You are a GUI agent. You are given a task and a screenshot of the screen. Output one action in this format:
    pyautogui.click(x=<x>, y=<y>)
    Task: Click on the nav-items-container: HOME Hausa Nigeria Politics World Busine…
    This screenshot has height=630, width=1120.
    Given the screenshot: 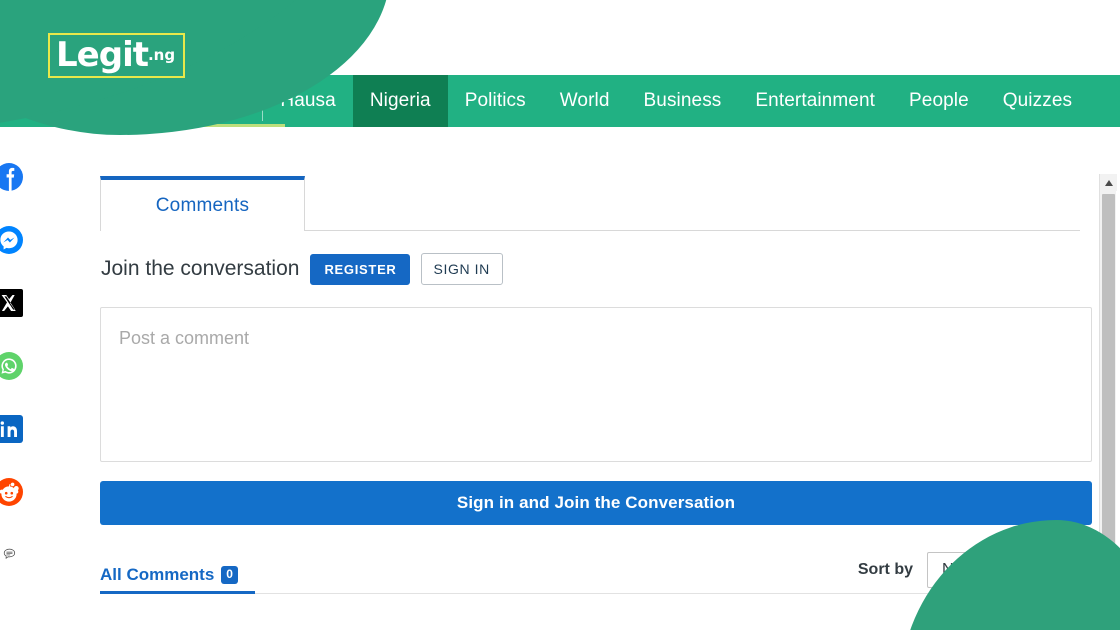 What is the action you would take?
    pyautogui.click(x=619, y=101)
    